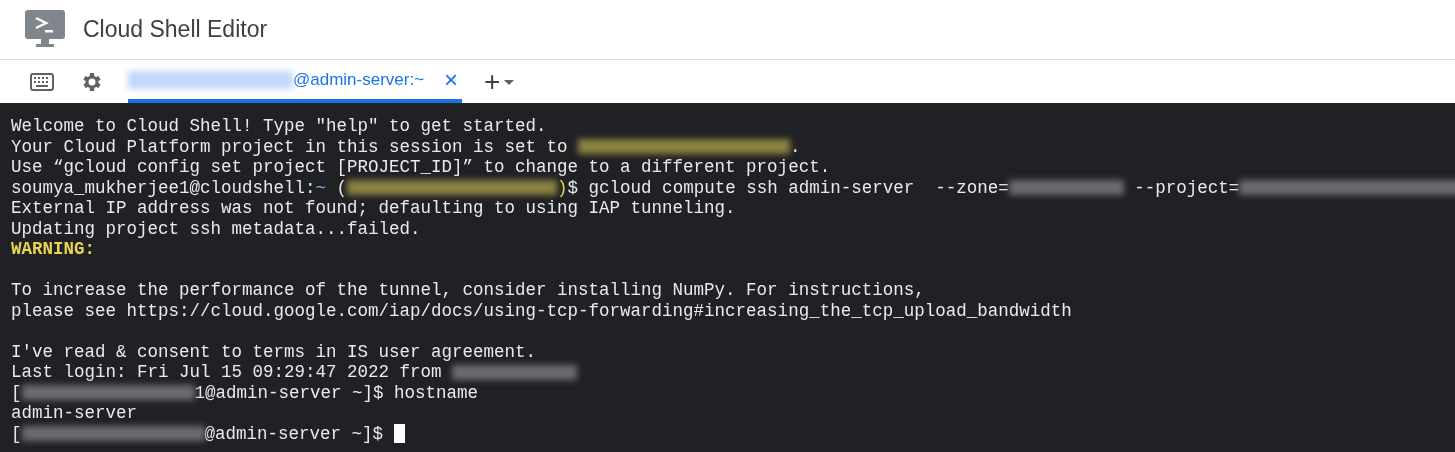 The width and height of the screenshot is (1455, 452). What do you see at coordinates (562, 187) in the screenshot?
I see `terminal-text: )` at bounding box center [562, 187].